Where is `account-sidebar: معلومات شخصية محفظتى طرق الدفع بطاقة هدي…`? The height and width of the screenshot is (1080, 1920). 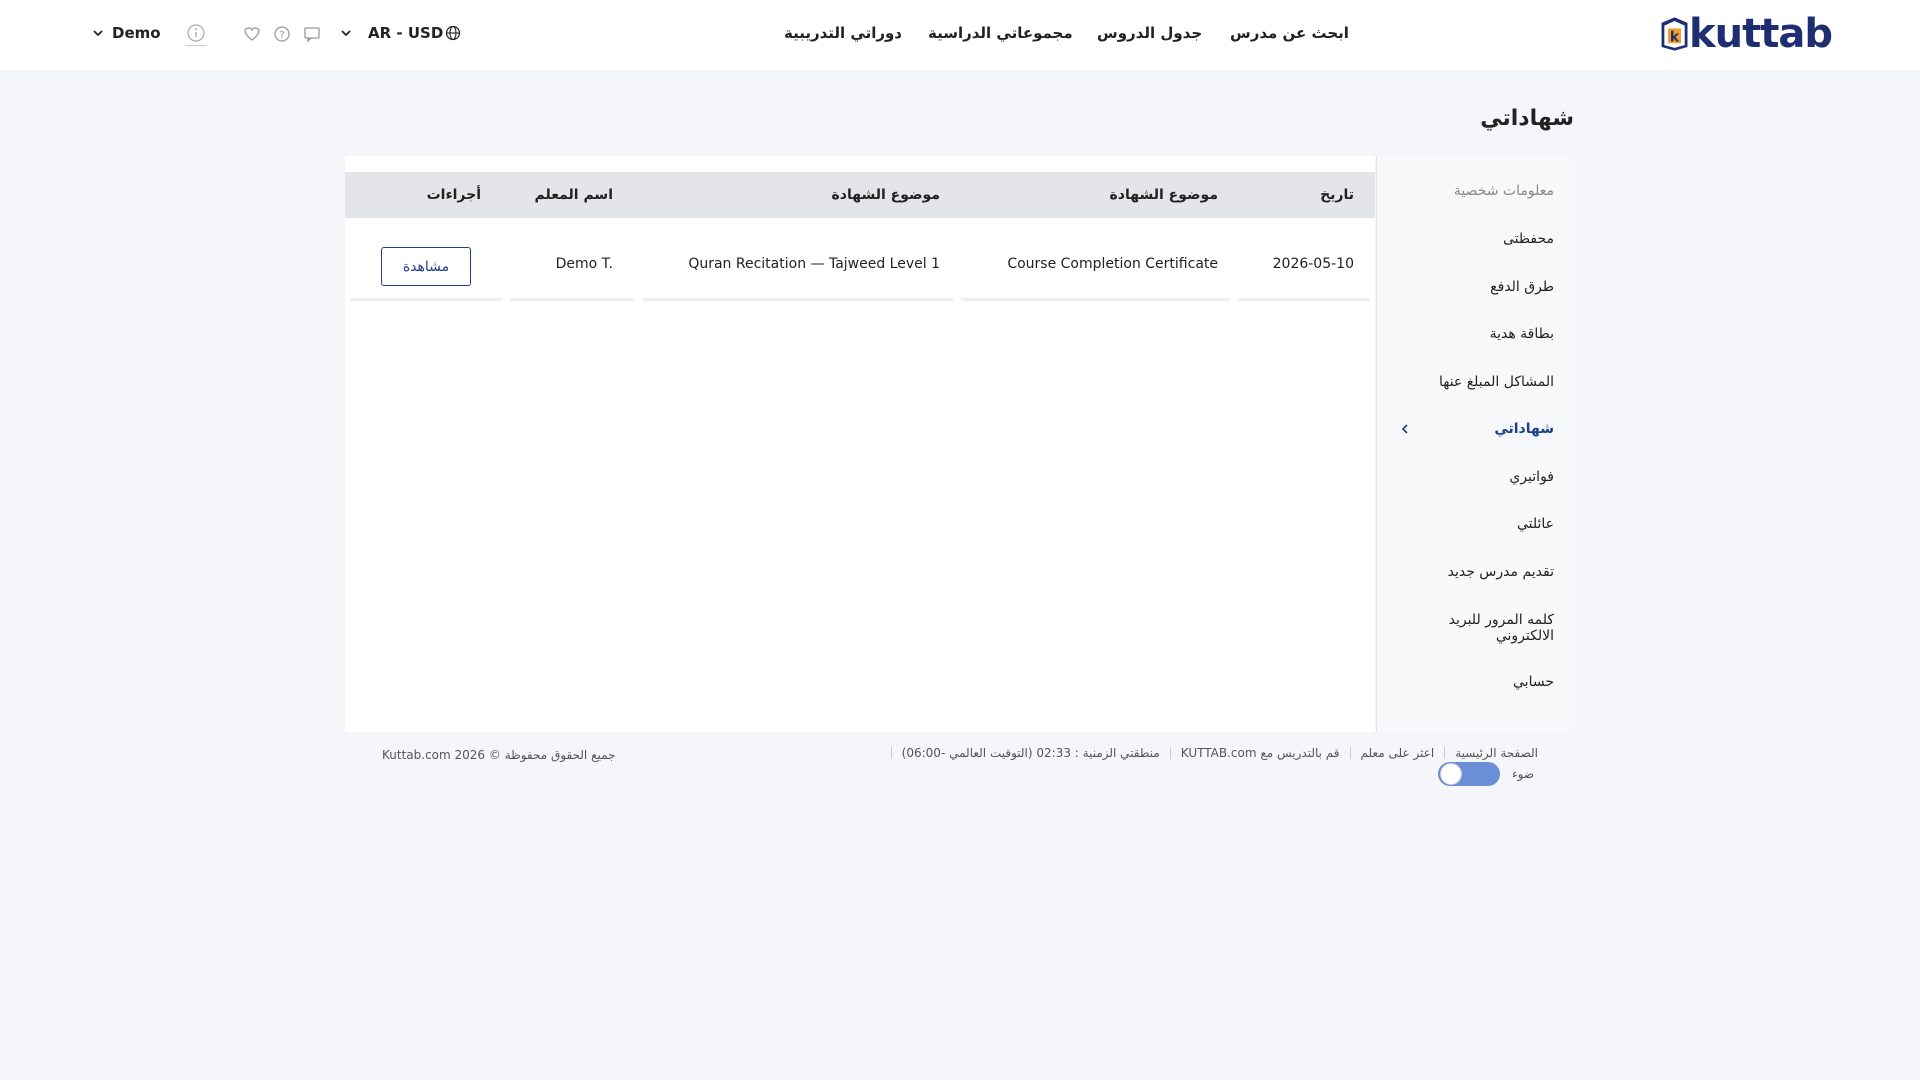
account-sidebar: معلومات شخصية محفظتى طرق الدفع بطاقة هدي… is located at coordinates (1475, 444).